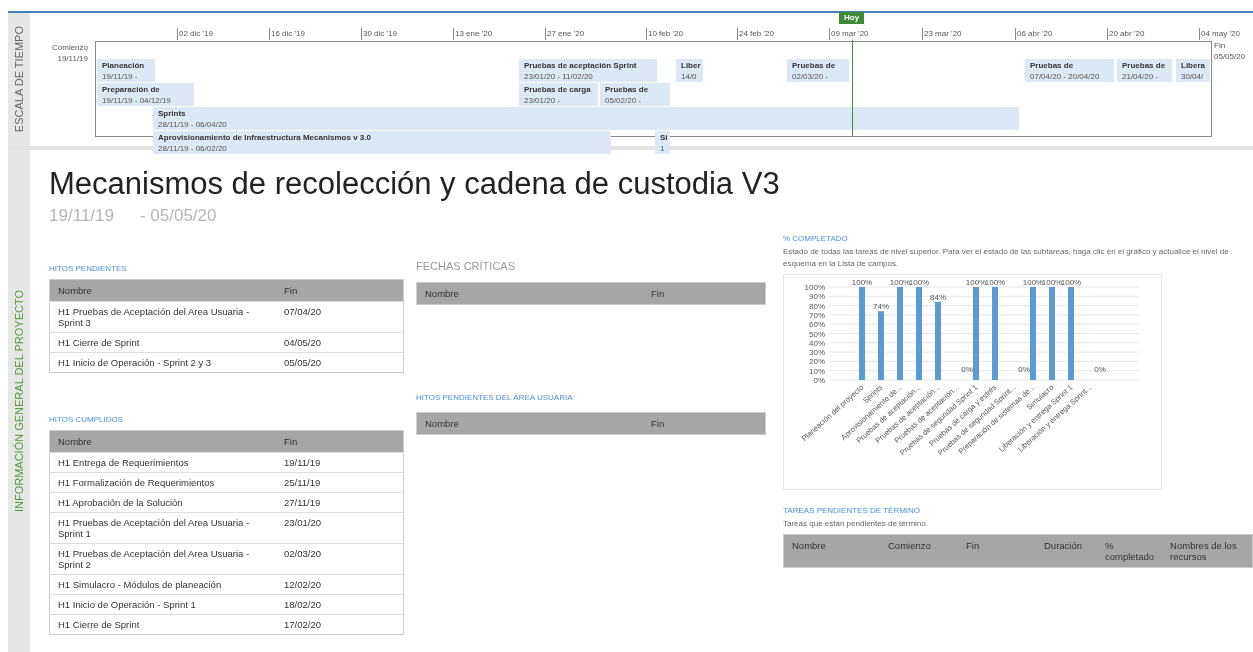 The height and width of the screenshot is (652, 1253). I want to click on section-title: FECHAS CRÍTICAS, so click(466, 266).